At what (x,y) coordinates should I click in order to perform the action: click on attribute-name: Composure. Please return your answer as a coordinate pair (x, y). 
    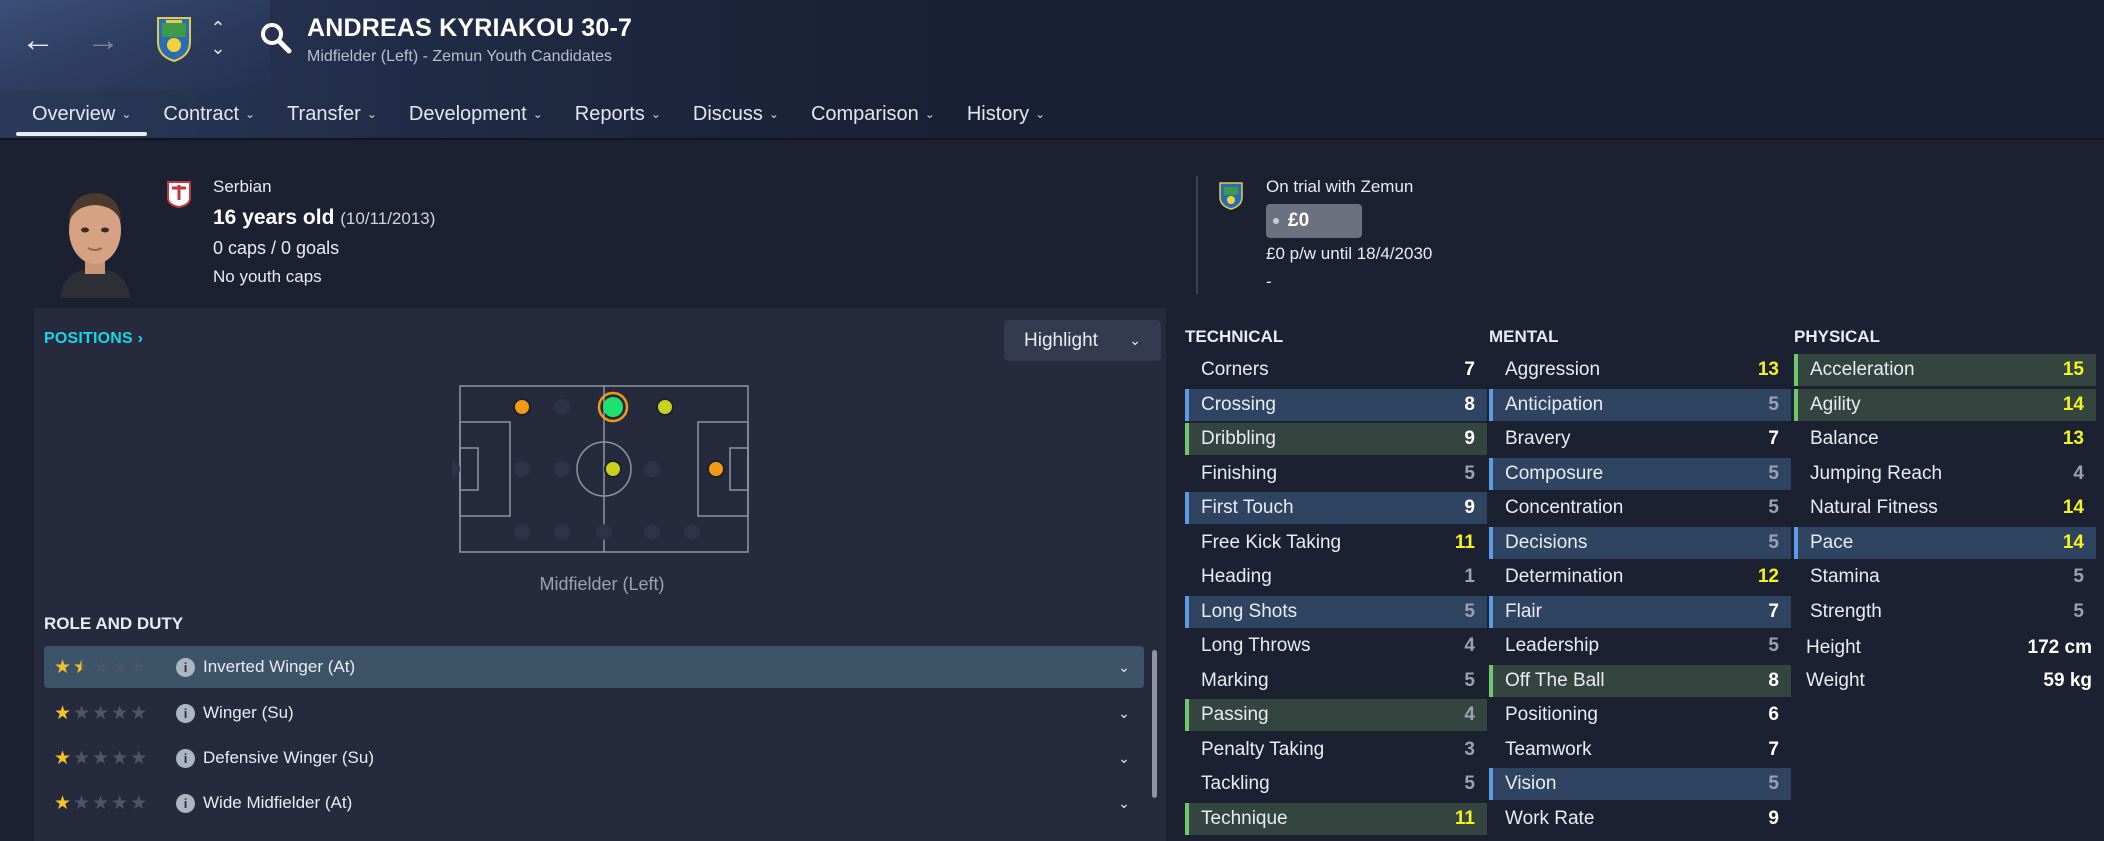
    Looking at the image, I should click on (1554, 473).